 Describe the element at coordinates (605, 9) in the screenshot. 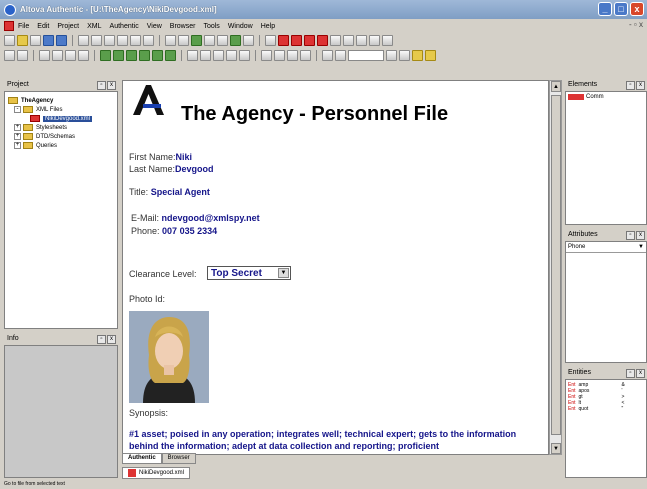

I see `minimize-button: _` at that location.